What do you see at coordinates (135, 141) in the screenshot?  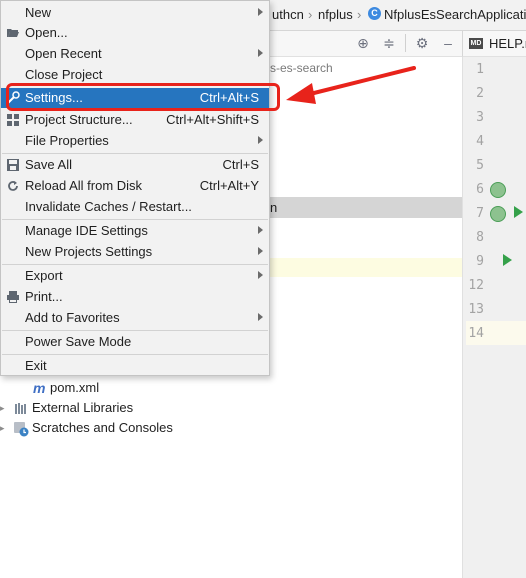 I see `menu-item-file-properties: File Properties` at bounding box center [135, 141].